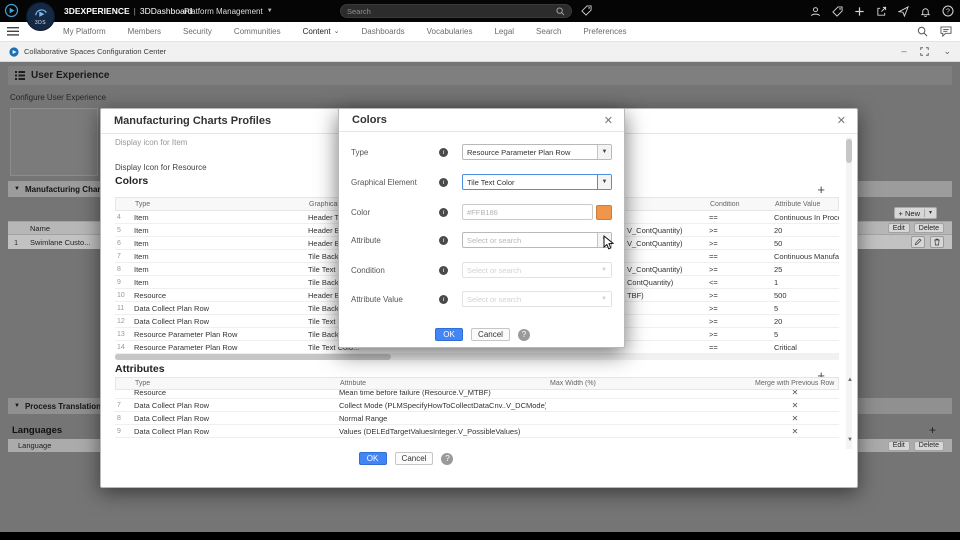 This screenshot has height=540, width=960. I want to click on menu-icon, so click(13, 31).